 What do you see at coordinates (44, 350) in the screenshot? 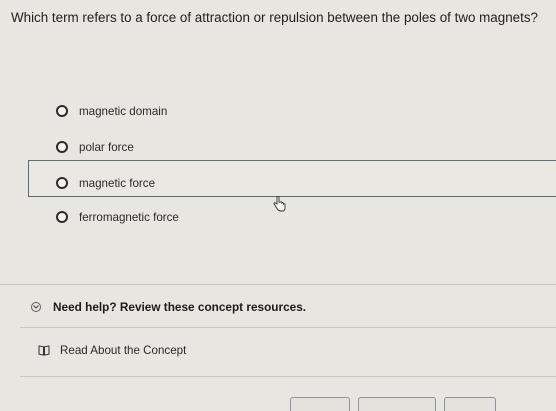
I see `book-icon` at bounding box center [44, 350].